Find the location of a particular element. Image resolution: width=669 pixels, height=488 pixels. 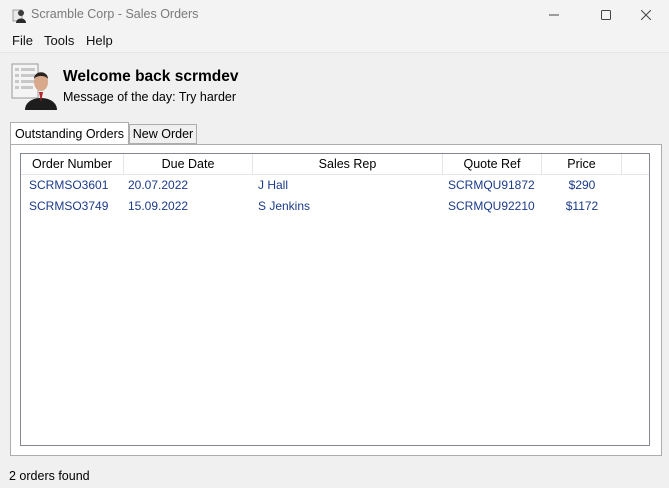

column-header-due-date: Due Date is located at coordinates (188, 164).